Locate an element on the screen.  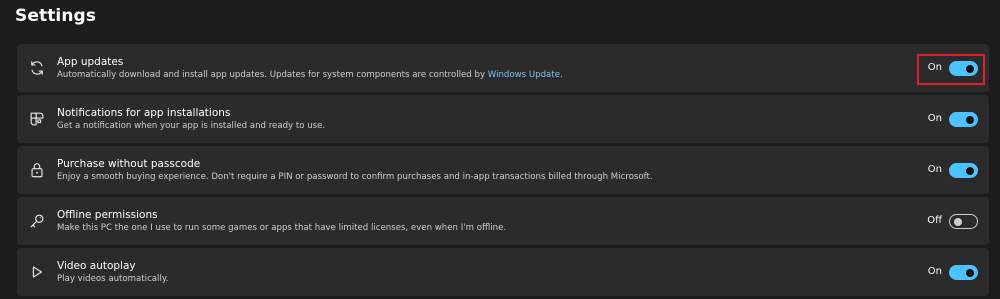
purchase-passcode-toggle is located at coordinates (963, 170).